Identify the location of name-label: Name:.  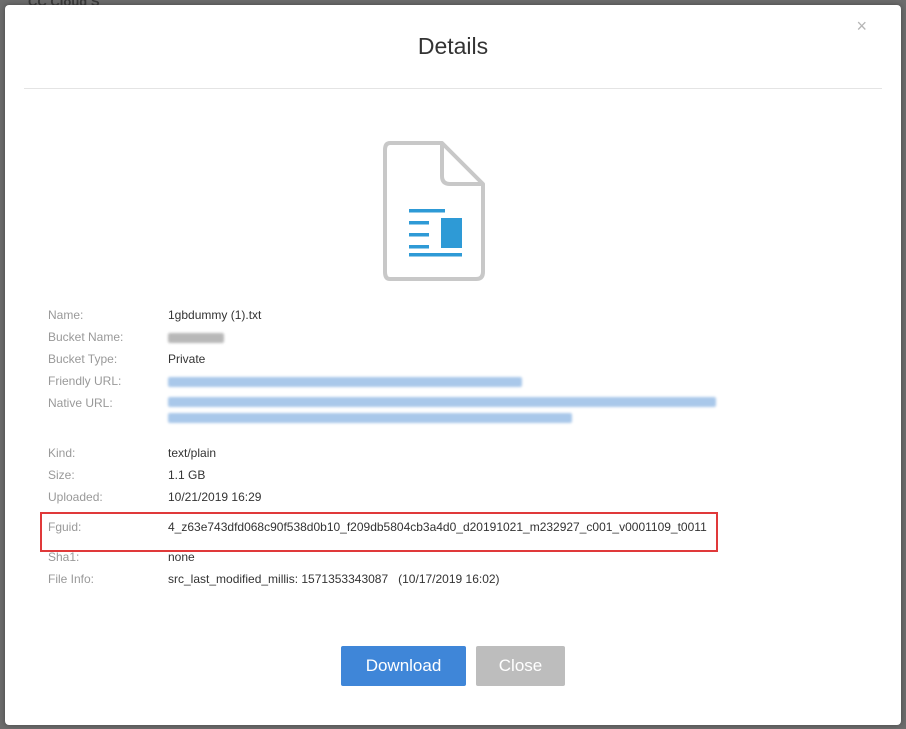
(66, 315).